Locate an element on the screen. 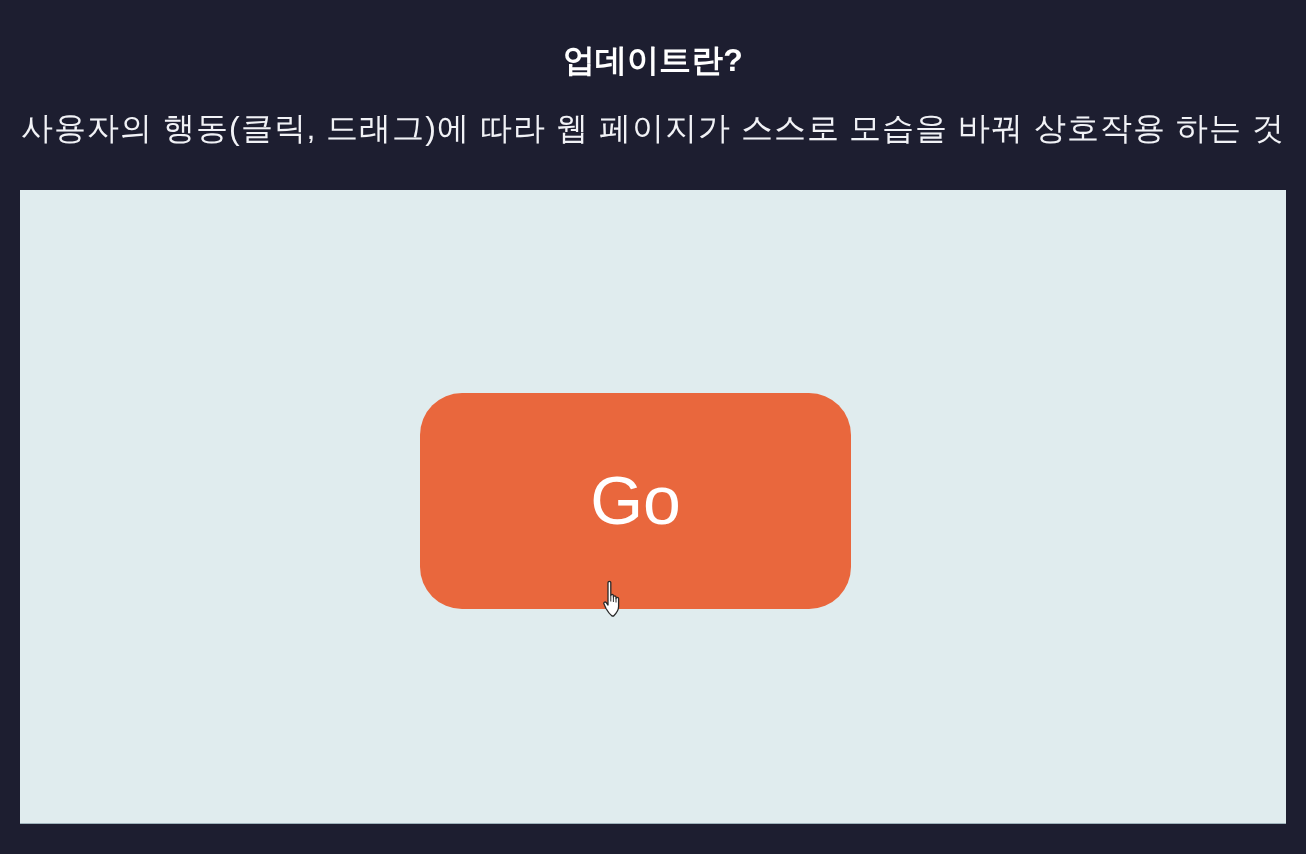 The image size is (1306, 854). go-button: Go is located at coordinates (635, 501).